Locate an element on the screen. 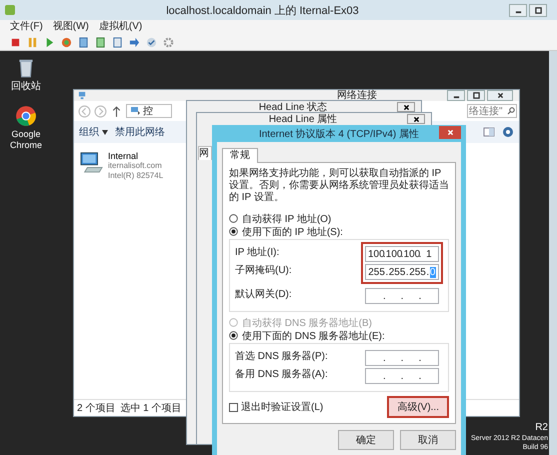  app-icon is located at coordinates (10, 10).